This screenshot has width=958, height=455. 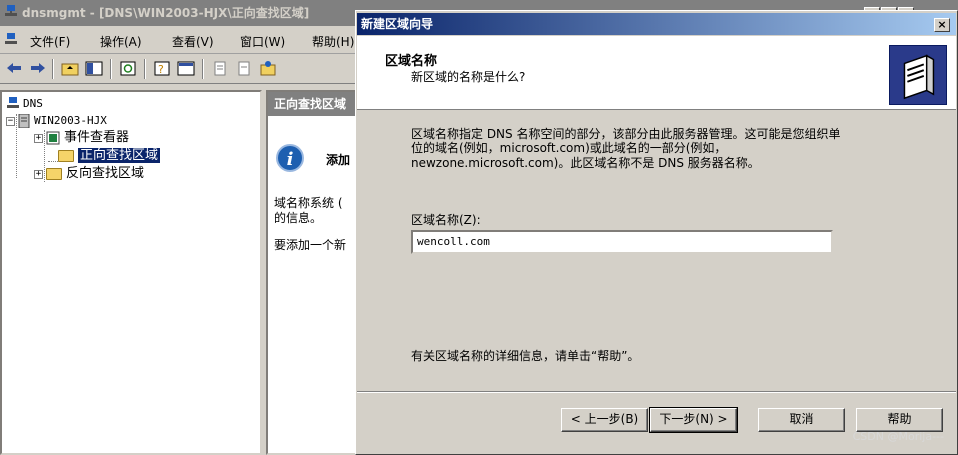 What do you see at coordinates (121, 41) in the screenshot?
I see `menu-action: 操作(A)` at bounding box center [121, 41].